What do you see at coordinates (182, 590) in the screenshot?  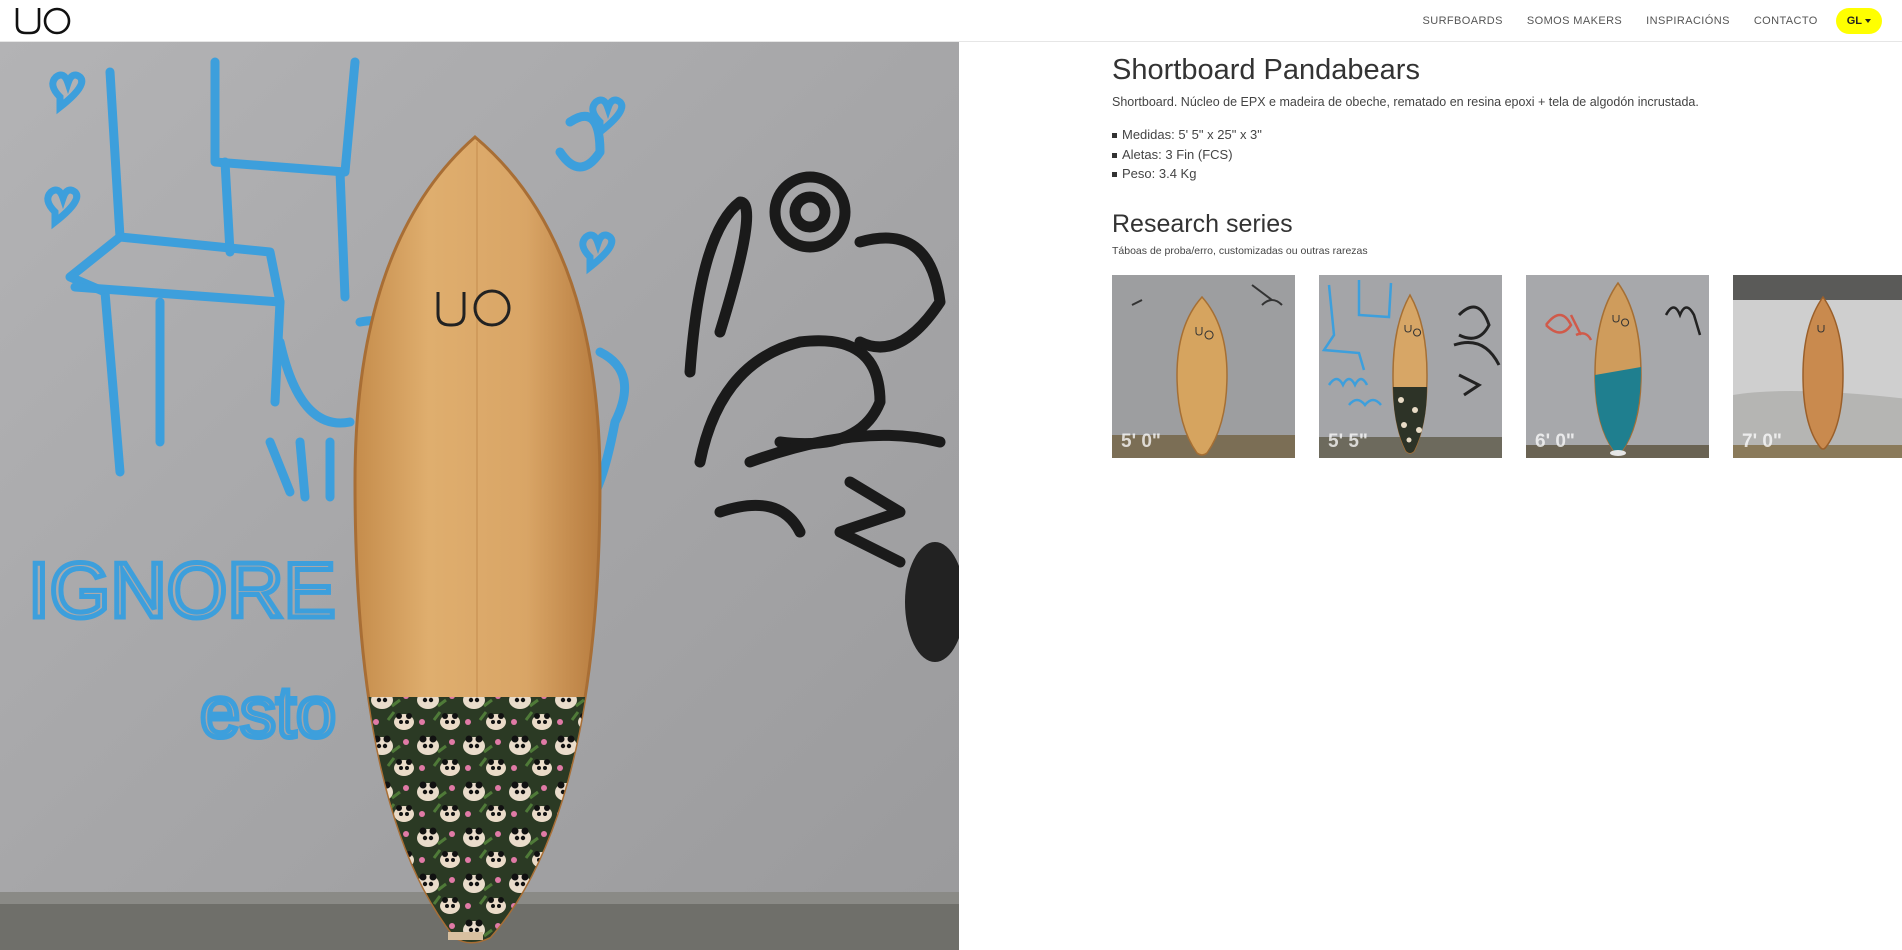 I see `graffiti-ignore: IGNORE` at bounding box center [182, 590].